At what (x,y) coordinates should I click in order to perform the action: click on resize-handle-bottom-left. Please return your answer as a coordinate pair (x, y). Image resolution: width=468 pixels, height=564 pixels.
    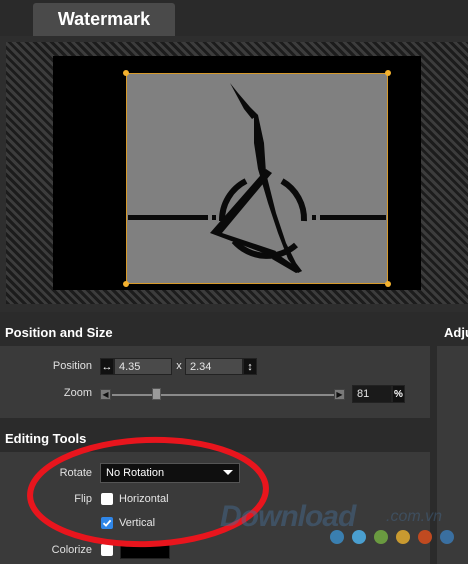
    Looking at the image, I should click on (126, 284).